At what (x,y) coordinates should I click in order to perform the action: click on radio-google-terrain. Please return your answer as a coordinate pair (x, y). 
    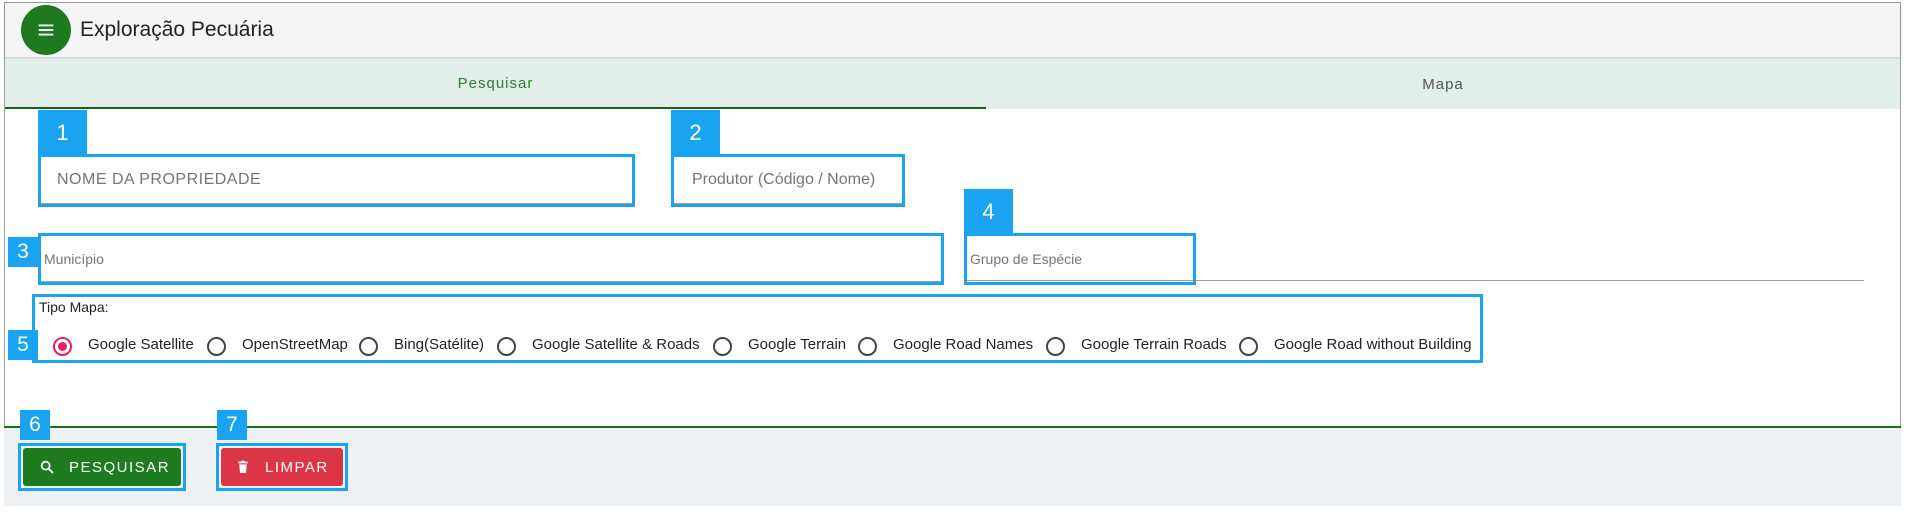
    Looking at the image, I should click on (722, 346).